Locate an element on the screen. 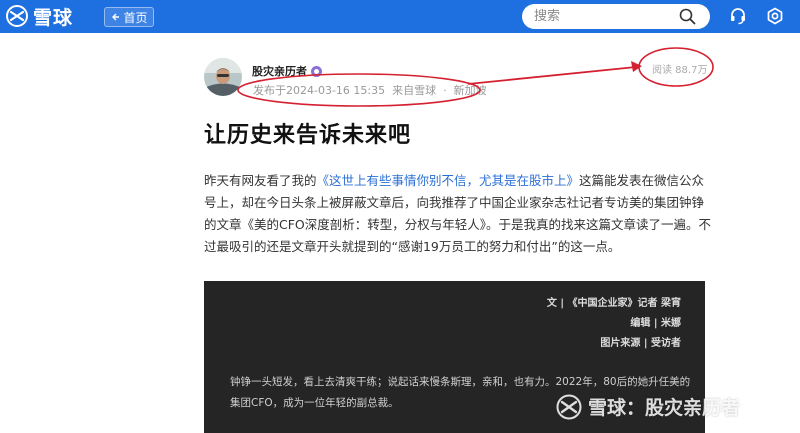 The image size is (800, 433). watermark-logo-icon is located at coordinates (569, 406).